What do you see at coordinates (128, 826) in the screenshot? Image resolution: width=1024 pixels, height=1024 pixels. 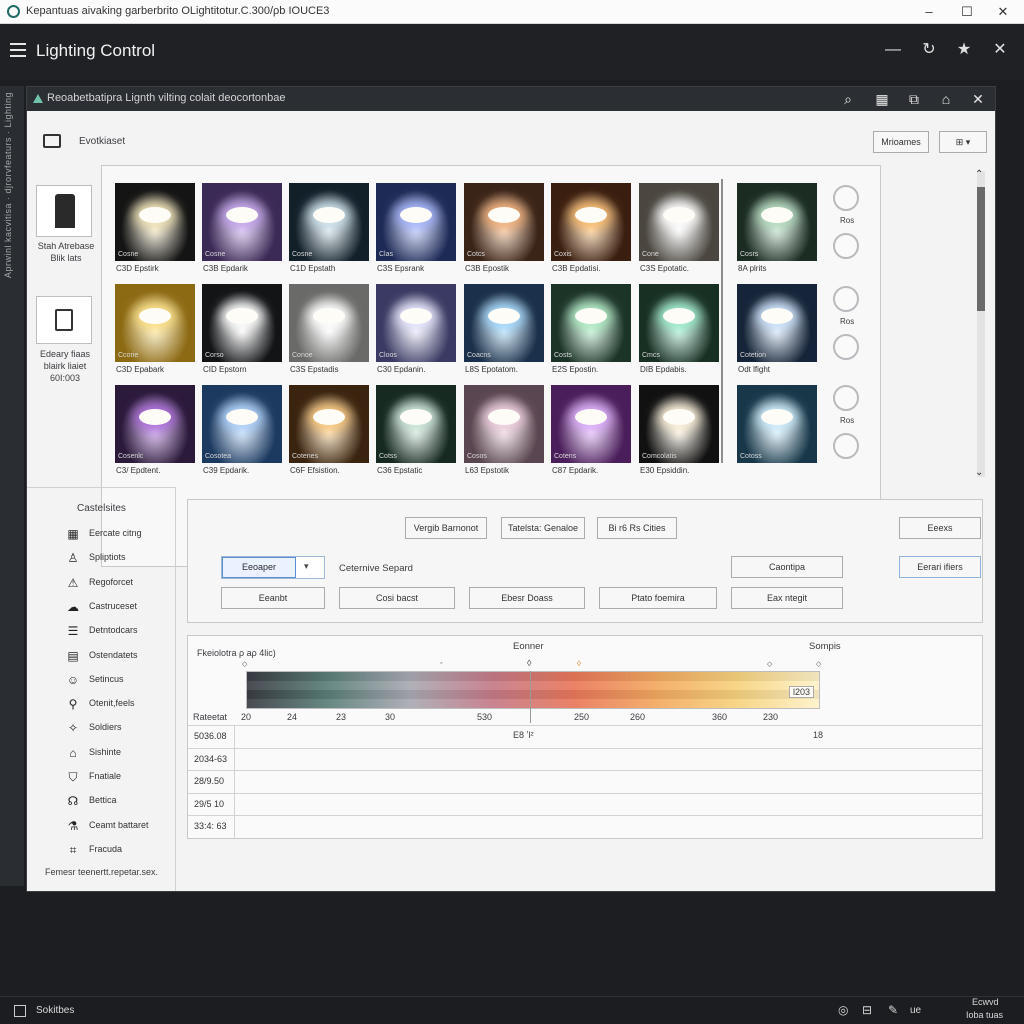 I see `sidebar-item: ⚗ Ceamt battaret` at bounding box center [128, 826].